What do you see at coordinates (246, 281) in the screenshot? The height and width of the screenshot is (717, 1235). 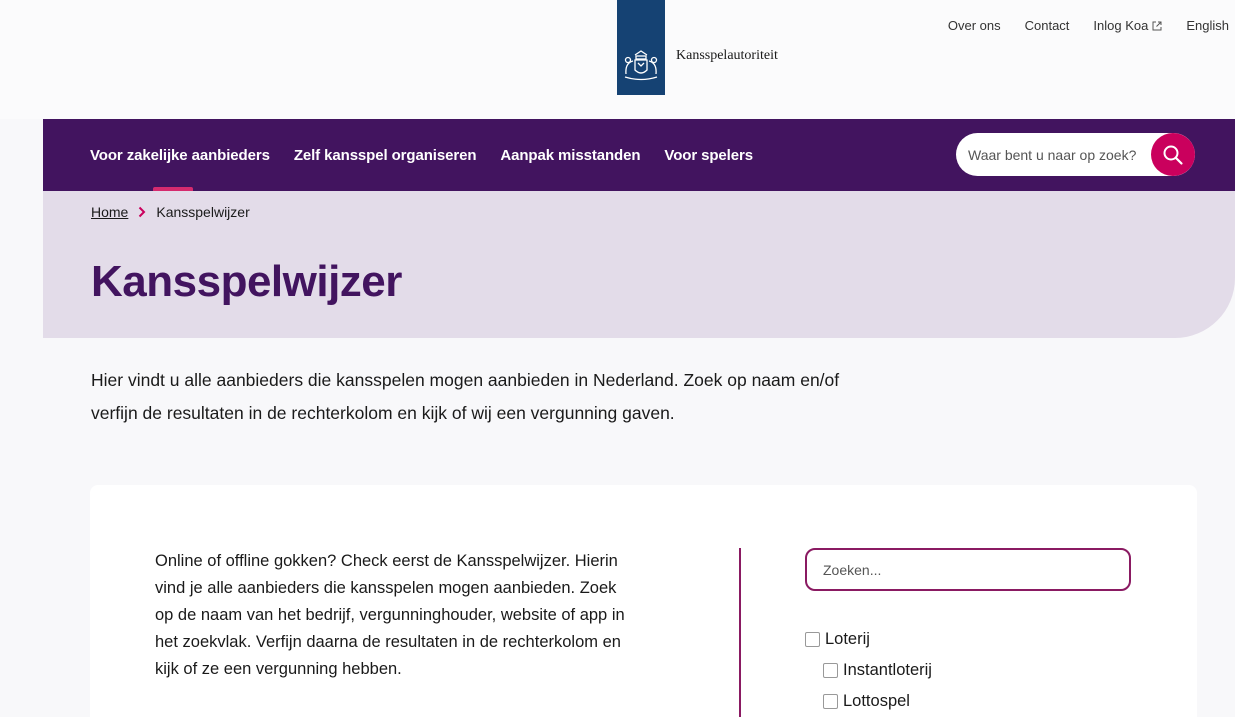 I see `page-title: Kansspelwijzer` at bounding box center [246, 281].